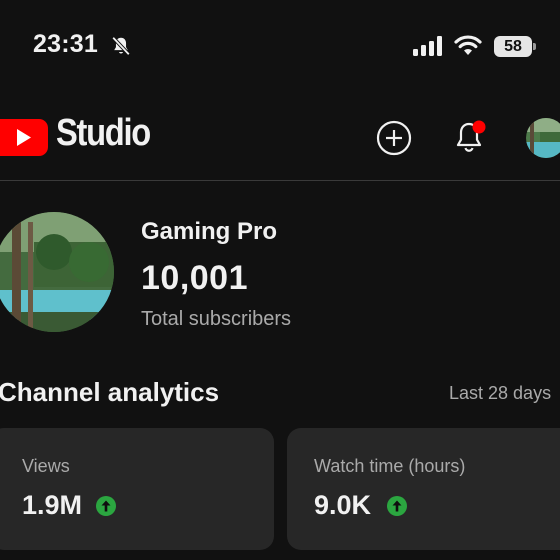  What do you see at coordinates (479, 127) in the screenshot?
I see `notification-dot` at bounding box center [479, 127].